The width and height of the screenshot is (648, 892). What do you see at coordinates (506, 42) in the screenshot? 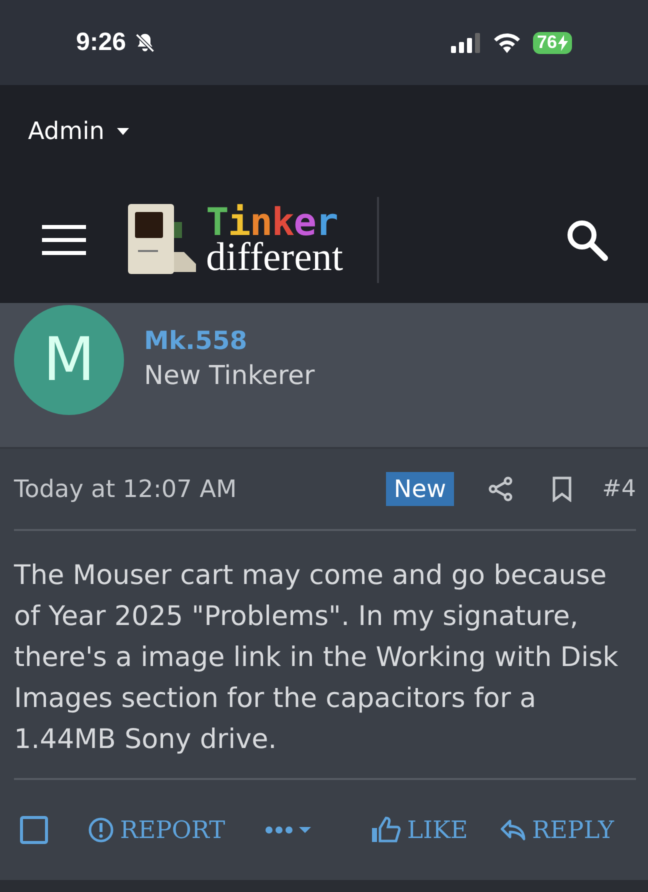
I see `wifi-icon` at bounding box center [506, 42].